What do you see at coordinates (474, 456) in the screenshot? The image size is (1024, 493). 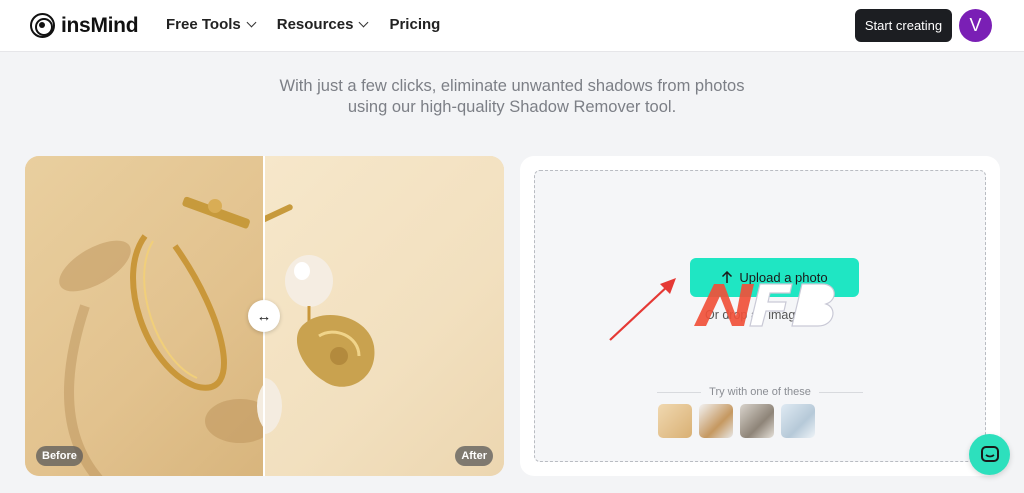 I see `after-label: After` at bounding box center [474, 456].